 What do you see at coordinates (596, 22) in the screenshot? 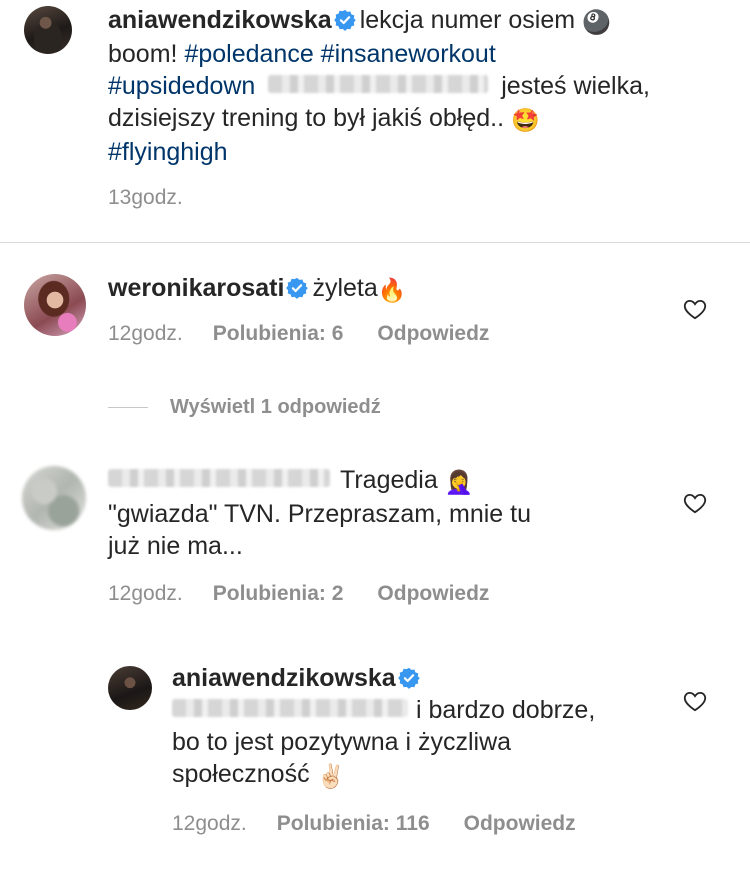
I see `pool-ball-emoji: 🎱` at bounding box center [596, 22].